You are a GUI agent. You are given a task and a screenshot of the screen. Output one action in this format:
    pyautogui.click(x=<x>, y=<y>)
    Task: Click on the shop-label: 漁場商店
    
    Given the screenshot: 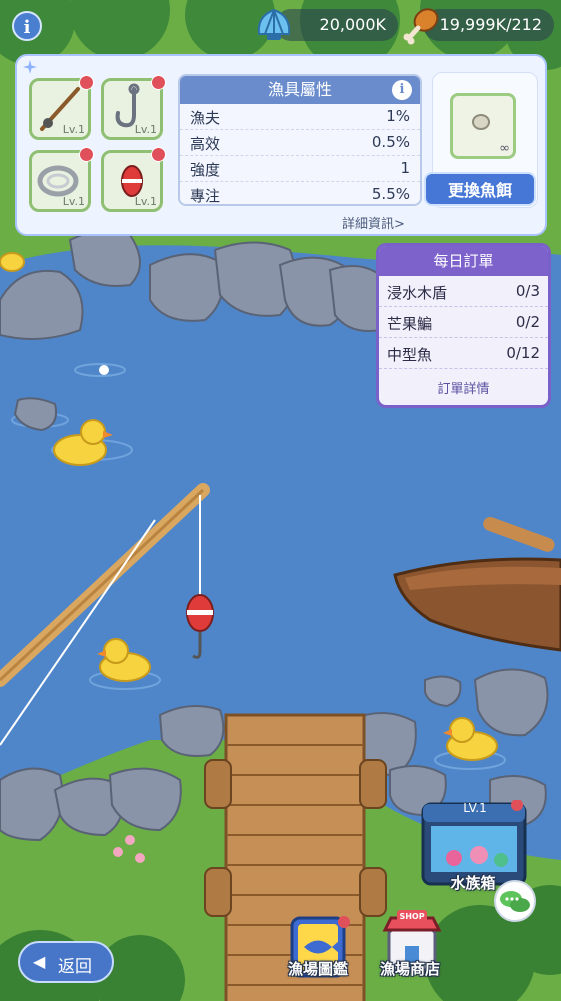 What is the action you would take?
    pyautogui.click(x=410, y=968)
    